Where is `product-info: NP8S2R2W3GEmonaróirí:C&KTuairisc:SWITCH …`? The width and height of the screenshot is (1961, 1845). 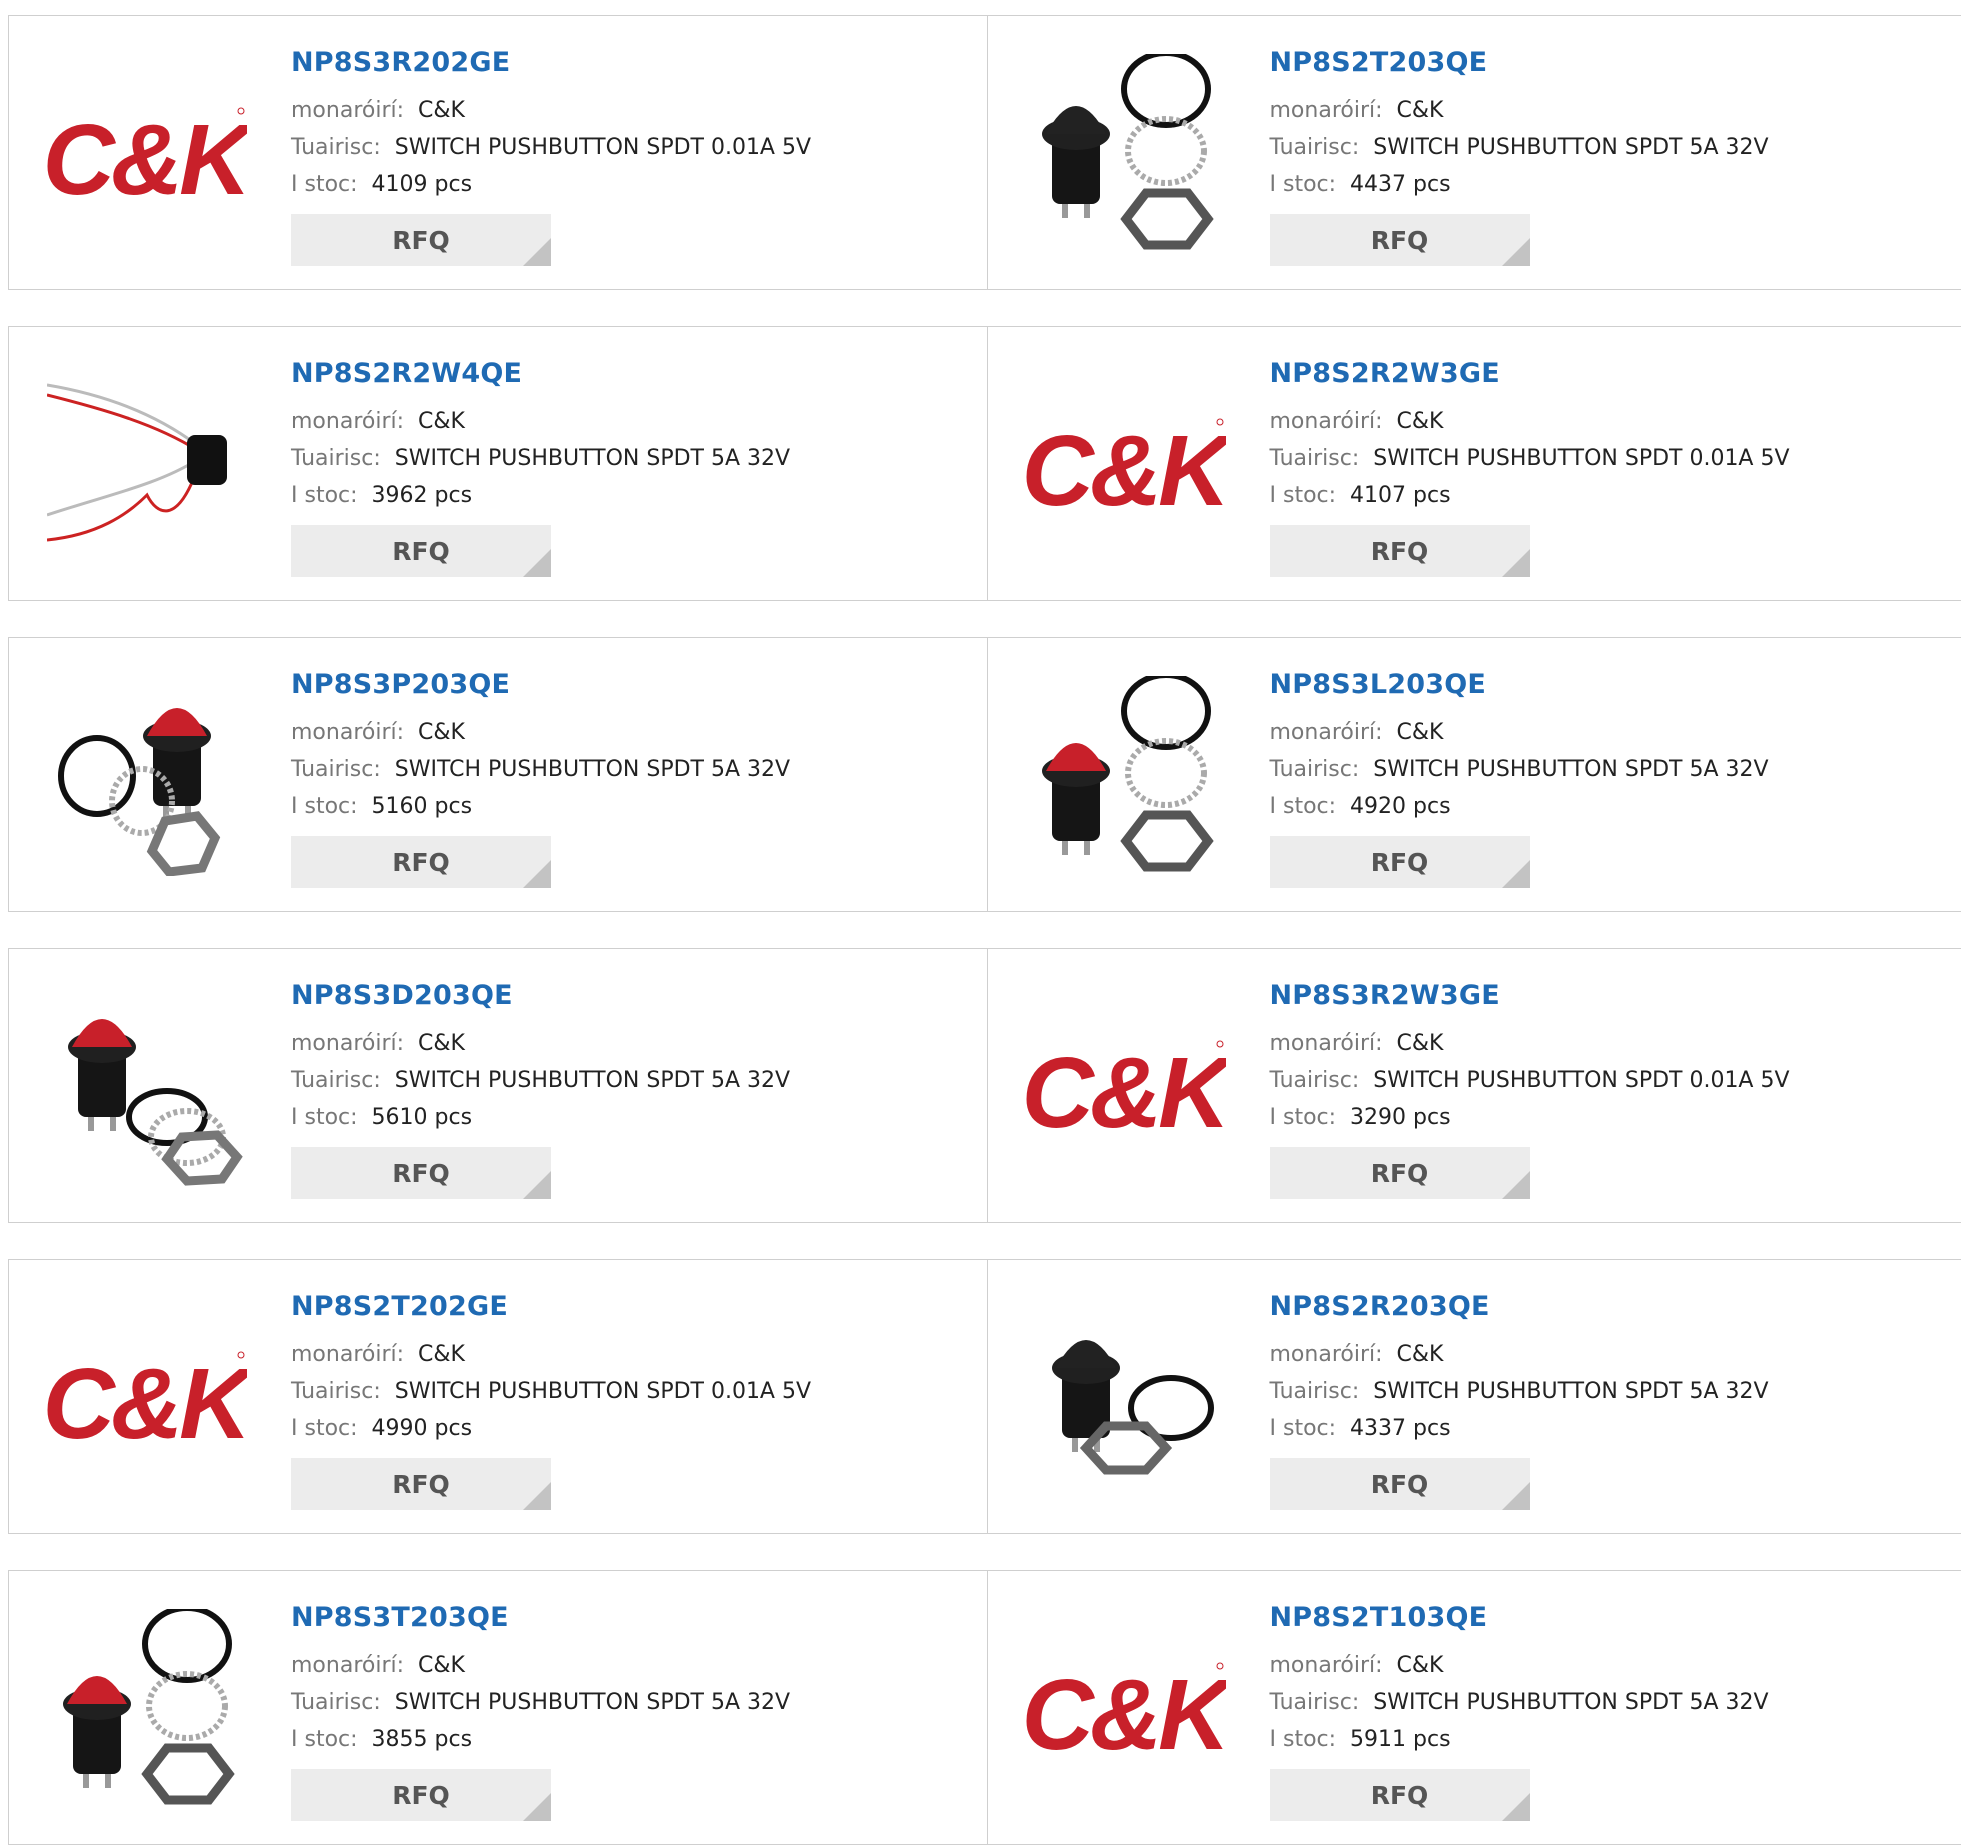
product-info: NP8S2R2W3GEmonaróirí:C&KTuairisc:SWITCH … is located at coordinates (1530, 467).